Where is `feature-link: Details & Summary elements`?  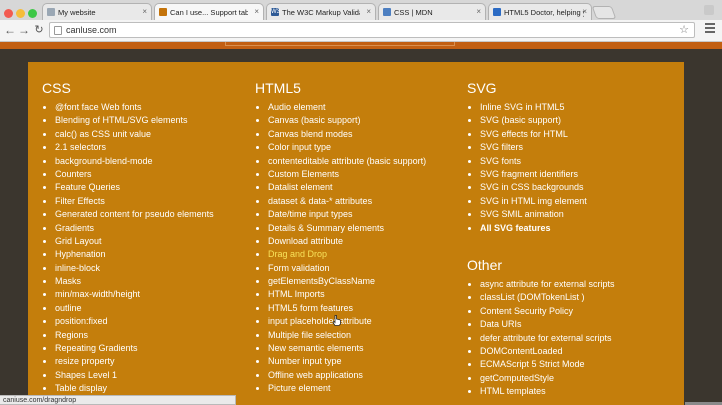
feature-link: Details & Summary elements is located at coordinates (340, 228).